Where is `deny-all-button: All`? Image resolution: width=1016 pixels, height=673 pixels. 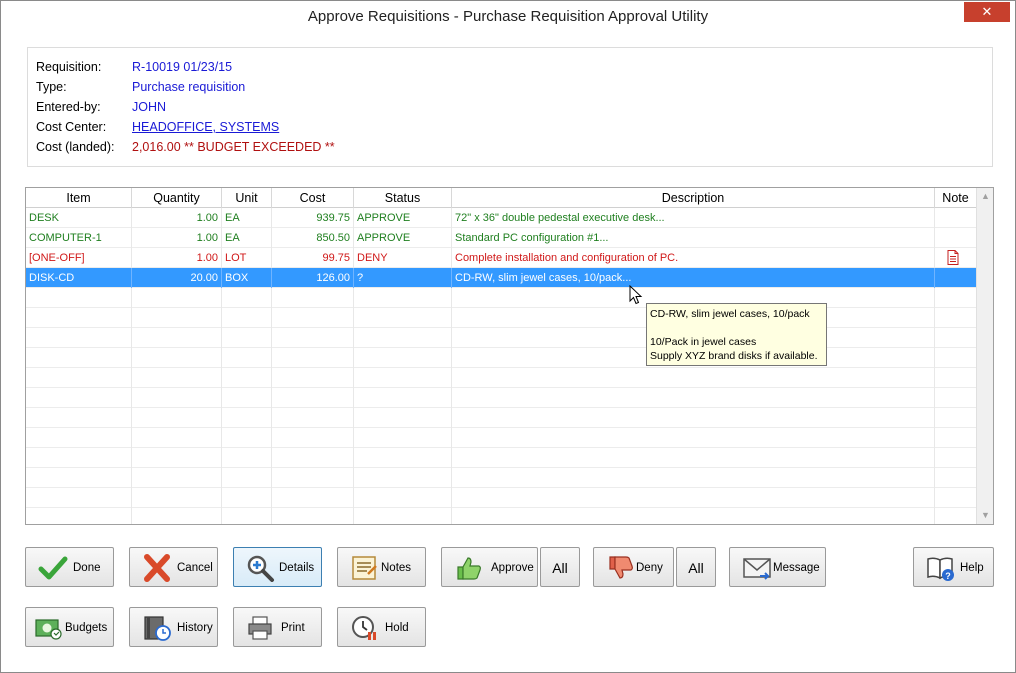 deny-all-button: All is located at coordinates (696, 567).